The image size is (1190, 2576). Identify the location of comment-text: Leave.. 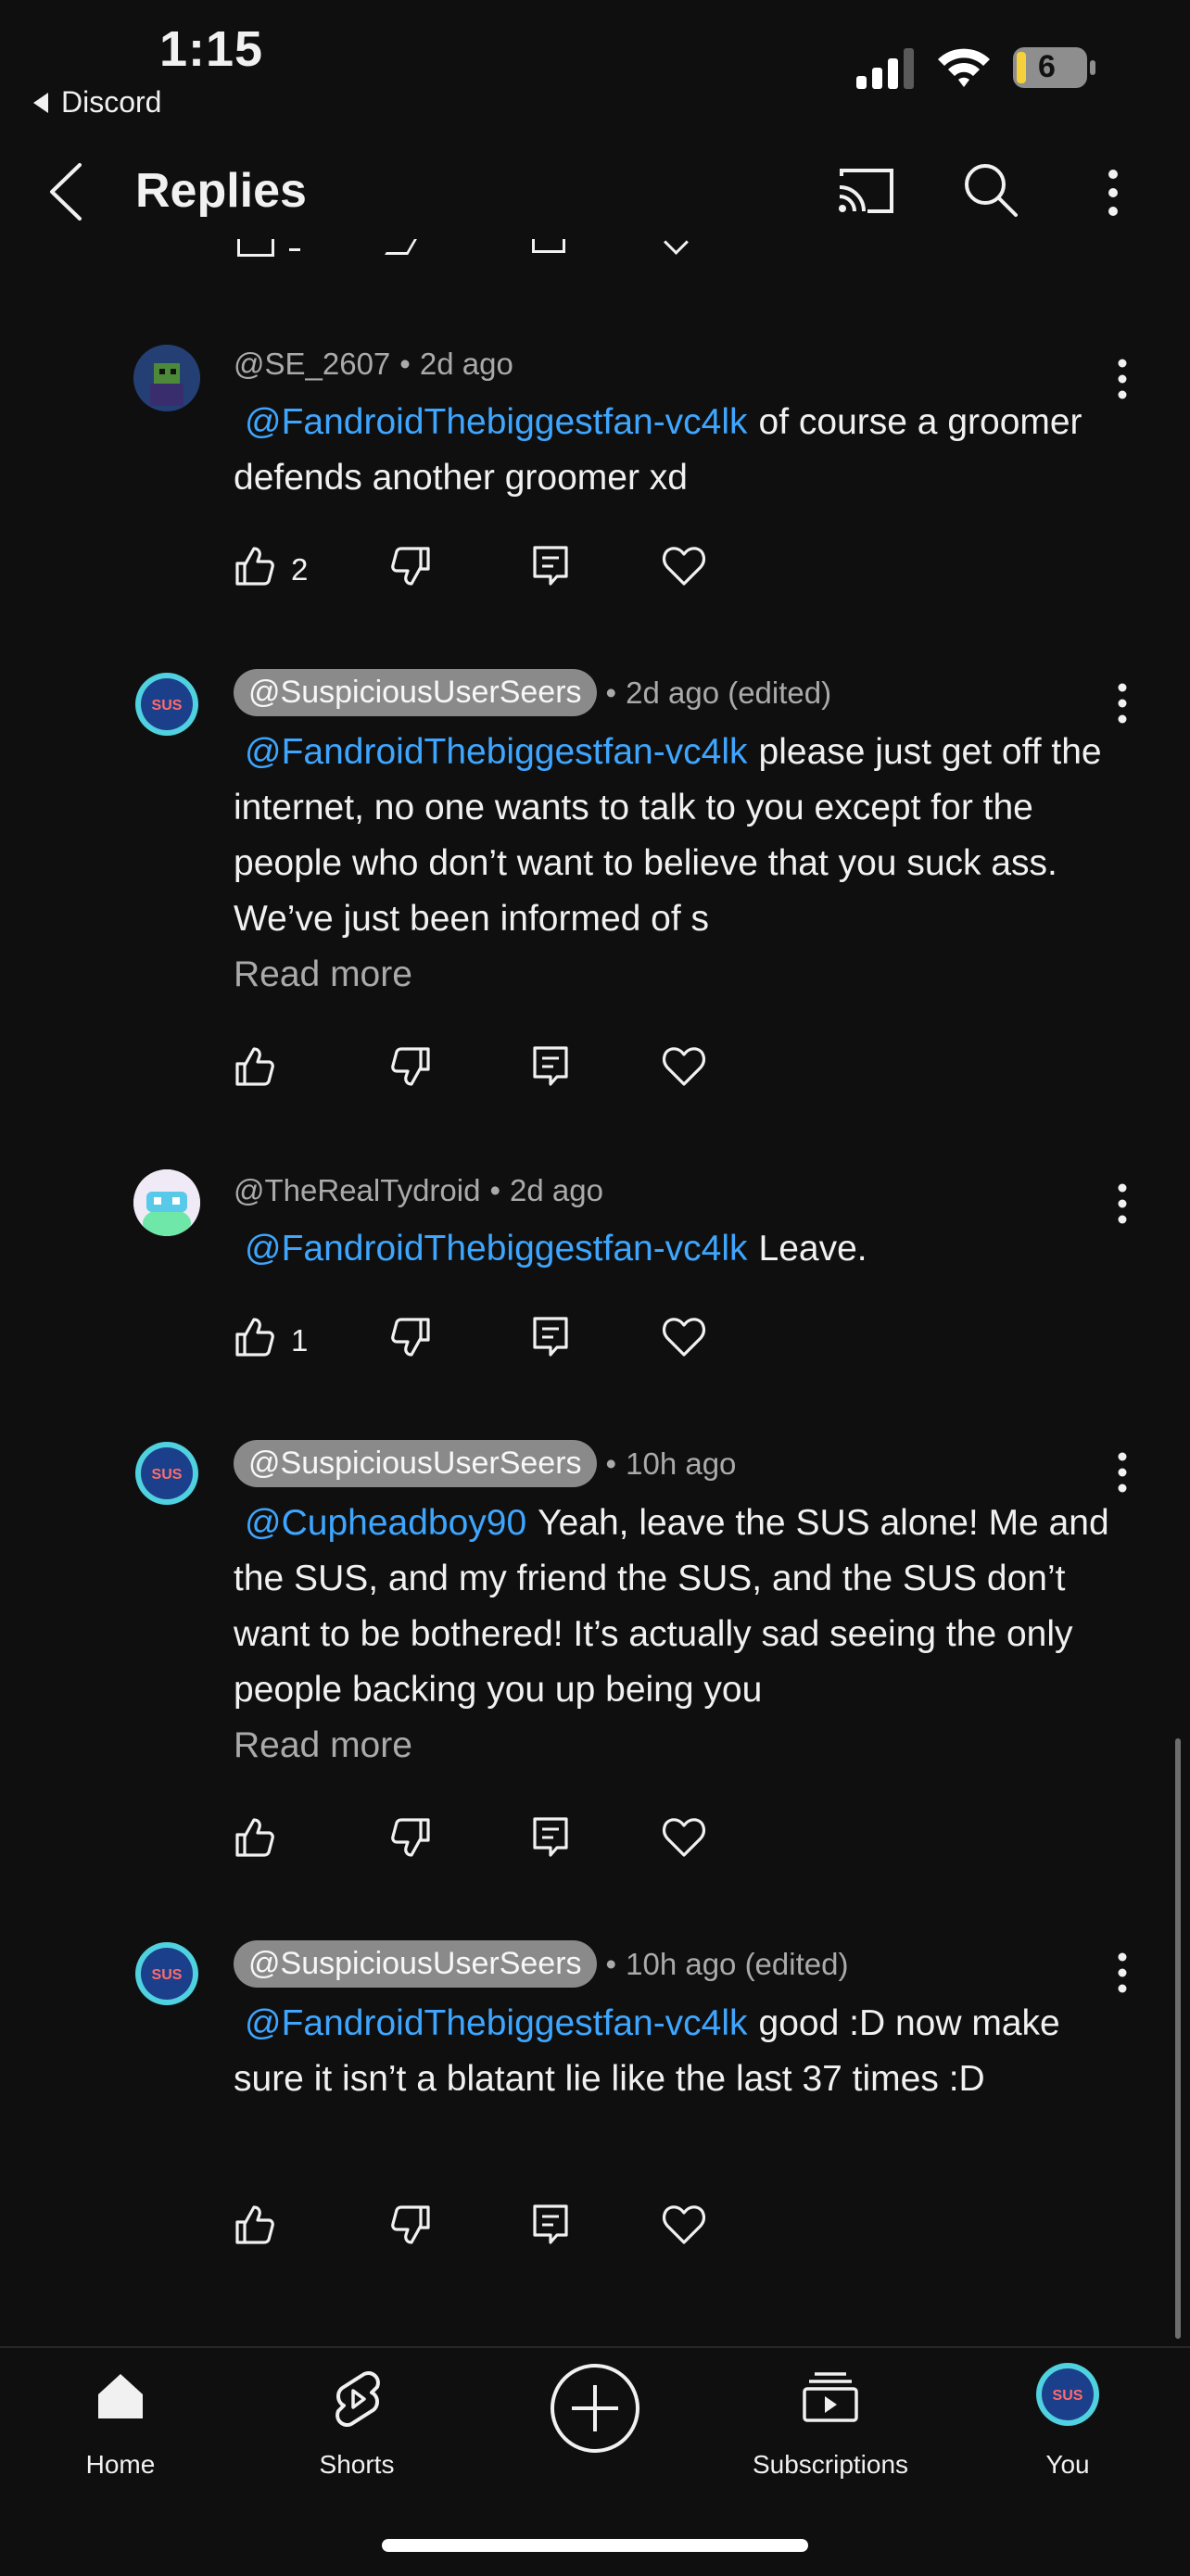
(812, 1249).